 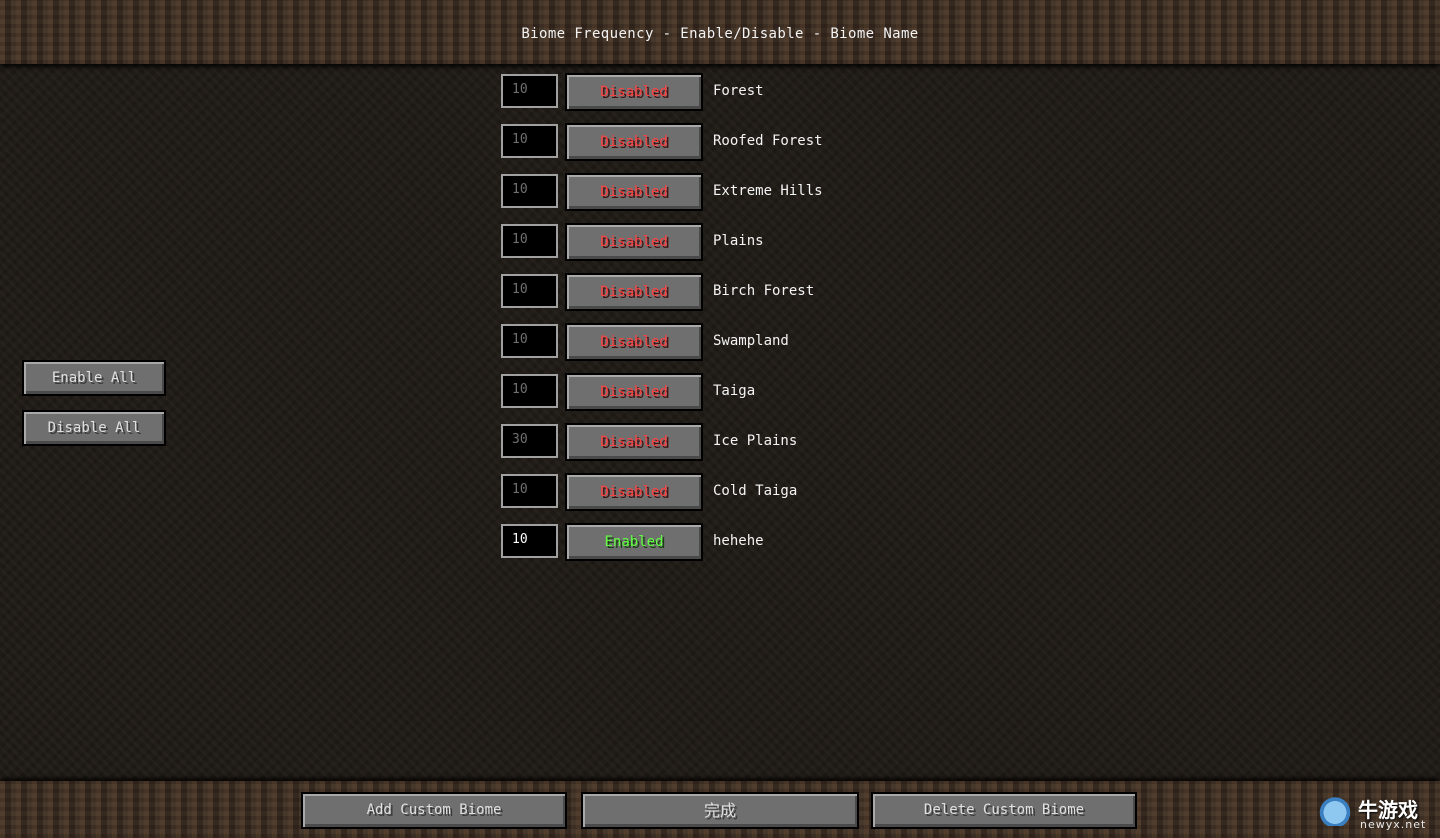 What do you see at coordinates (529, 441) in the screenshot?
I see `frequency-input: 30` at bounding box center [529, 441].